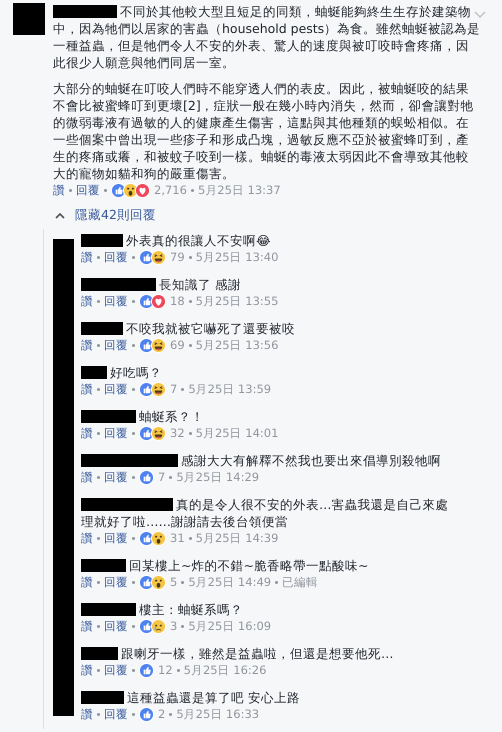  I want to click on sad-face-icon, so click(158, 626).